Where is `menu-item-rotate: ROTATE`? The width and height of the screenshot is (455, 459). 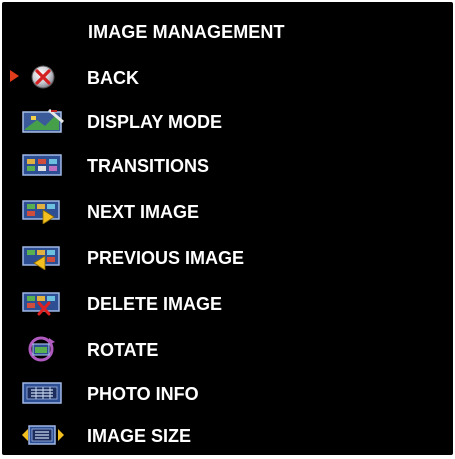 menu-item-rotate: ROTATE is located at coordinates (227, 349).